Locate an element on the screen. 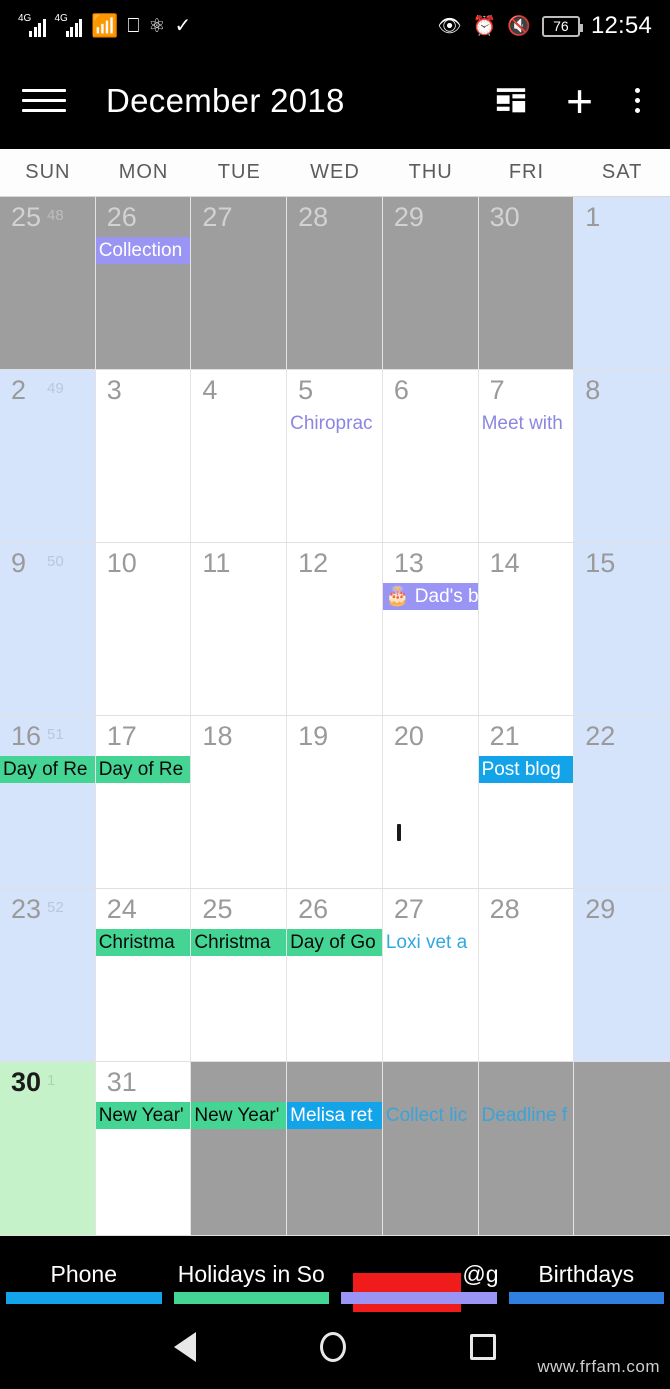  4g-signal-icon-2: 4G is located at coordinates (68, 25).